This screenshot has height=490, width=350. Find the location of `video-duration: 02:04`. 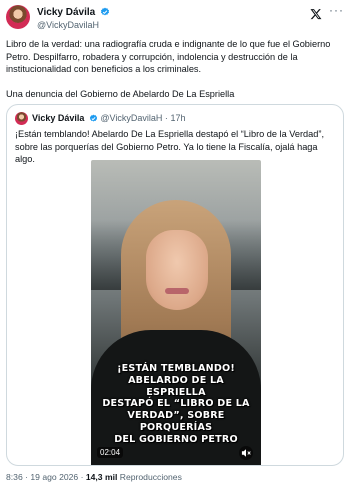

video-duration: 02:04 is located at coordinates (110, 452).